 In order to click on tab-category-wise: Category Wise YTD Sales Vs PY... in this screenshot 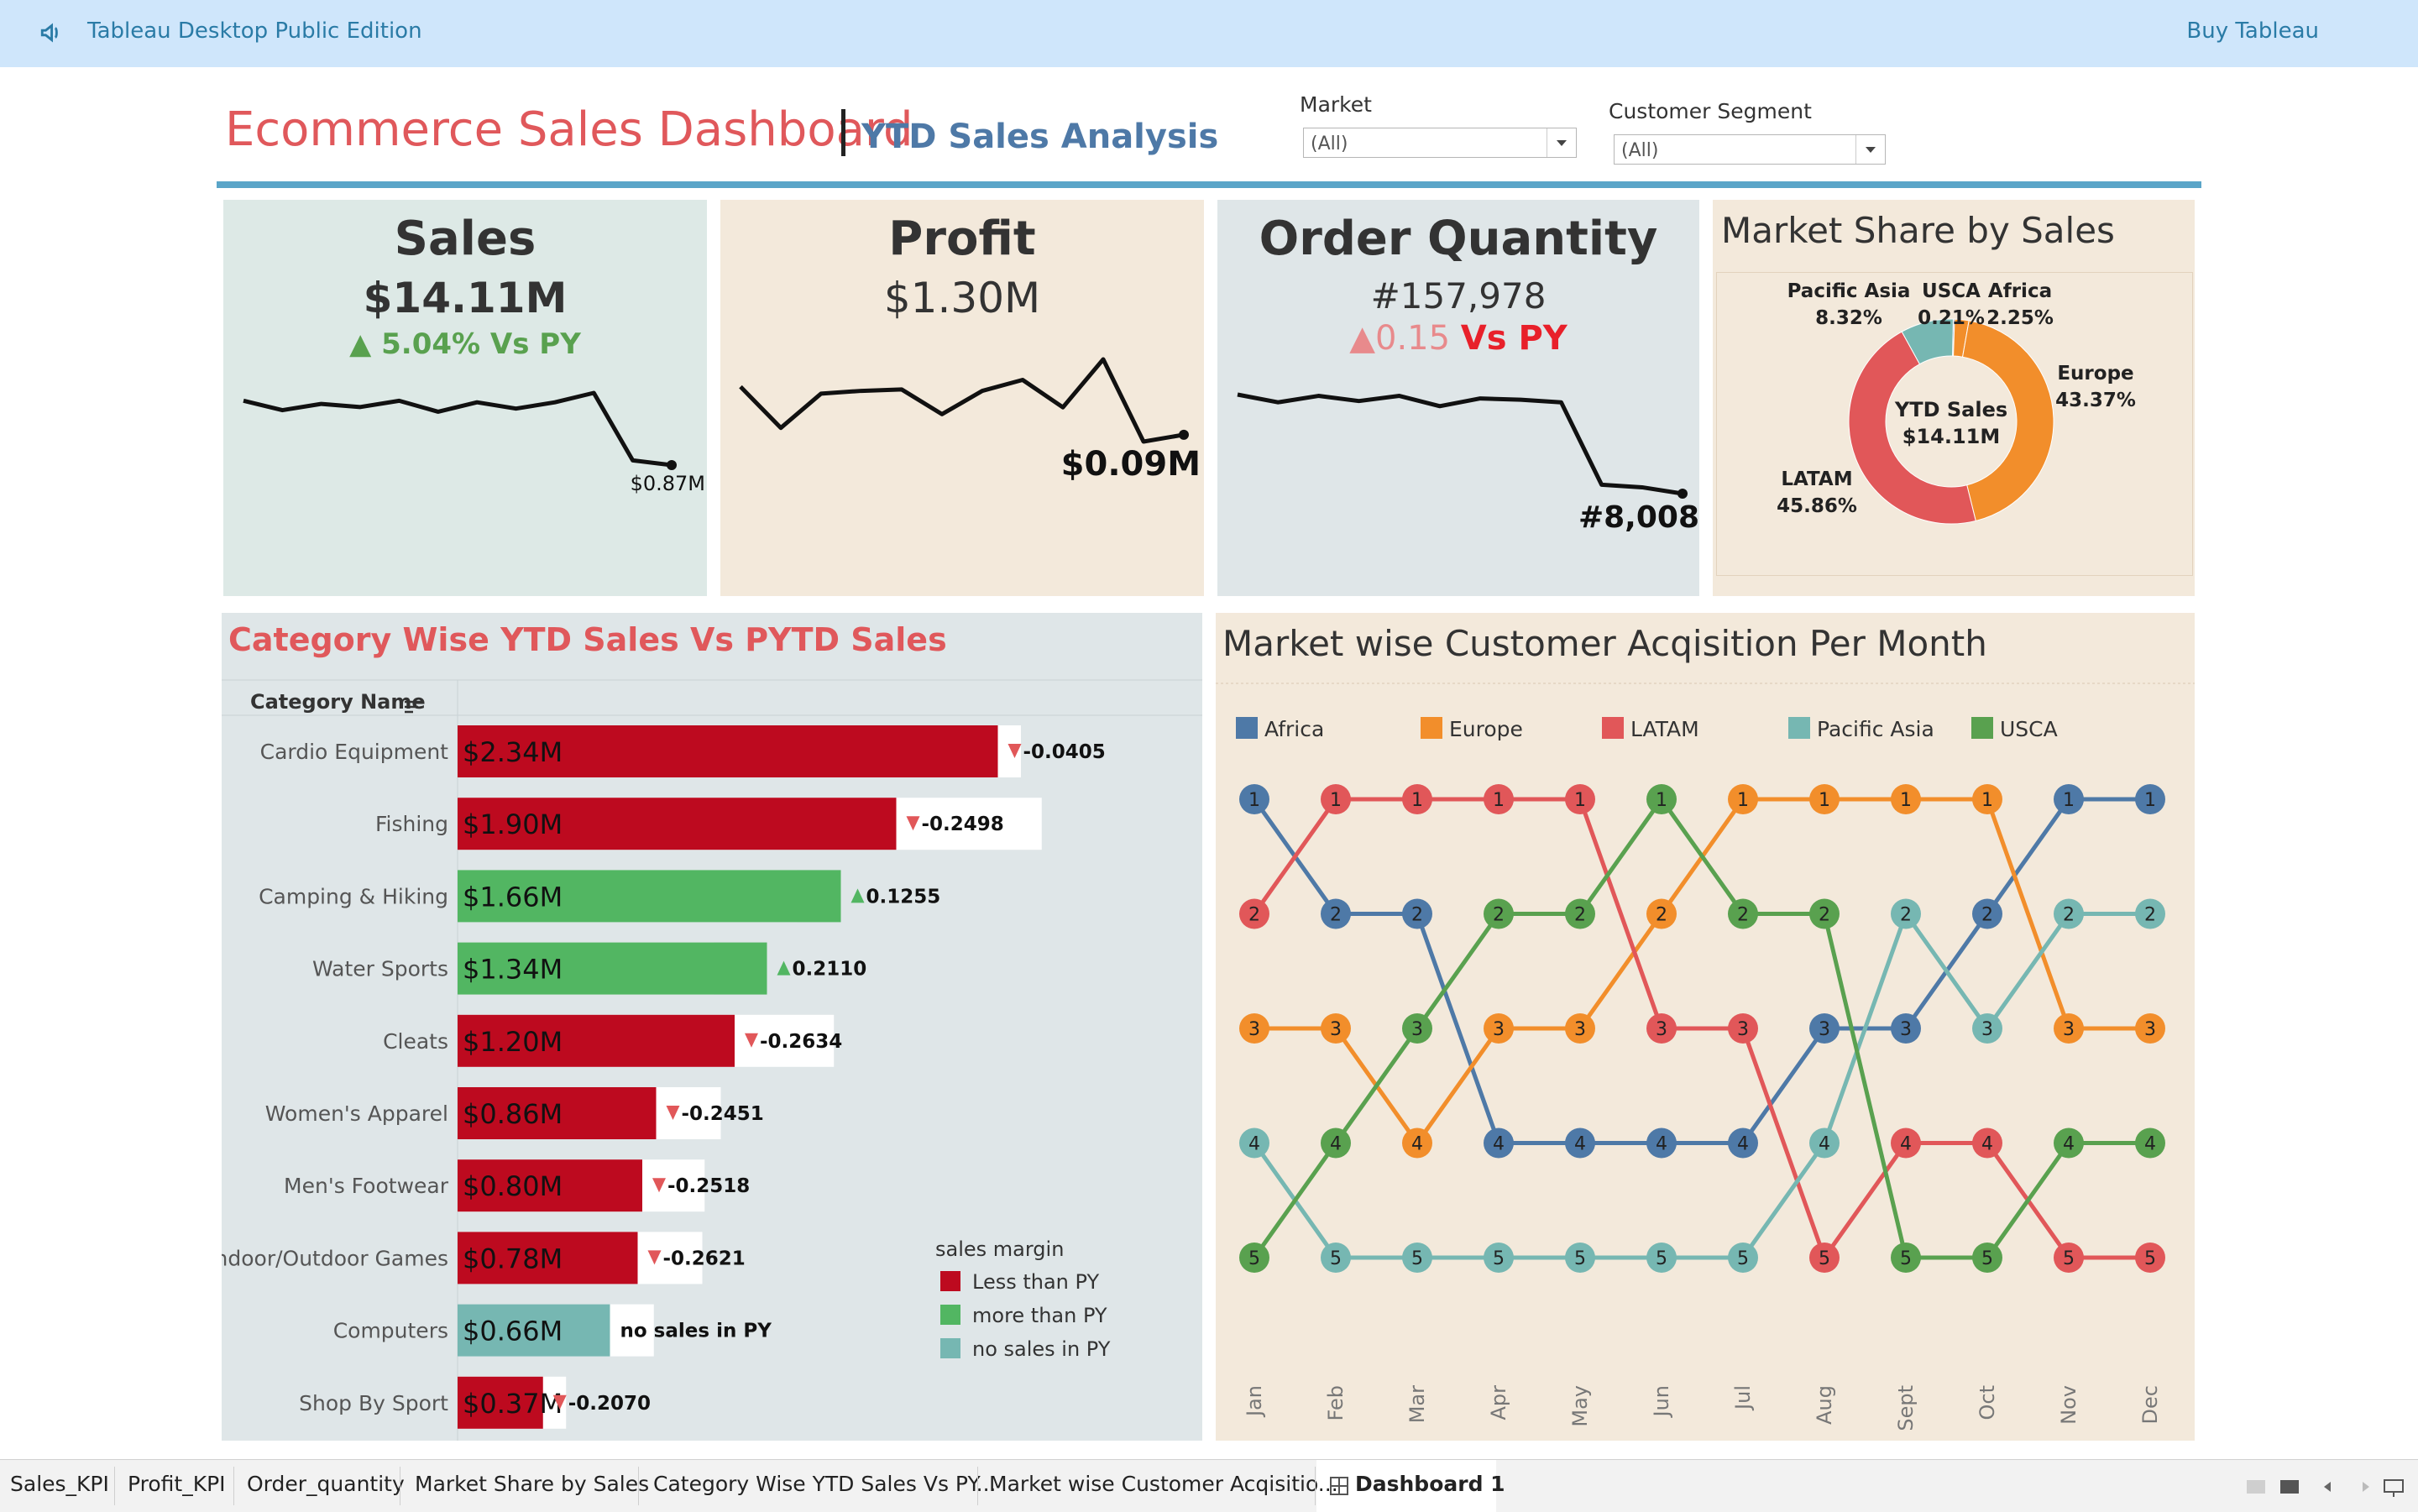, I will do `click(824, 1484)`.